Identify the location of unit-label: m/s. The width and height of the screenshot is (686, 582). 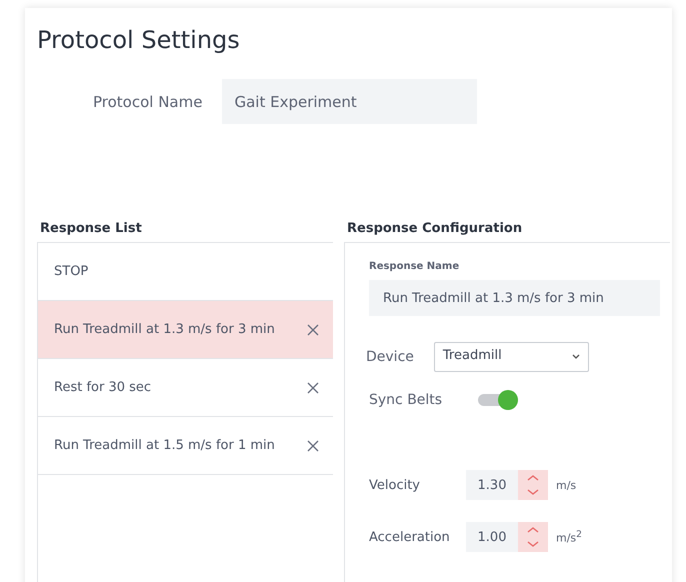
(566, 485).